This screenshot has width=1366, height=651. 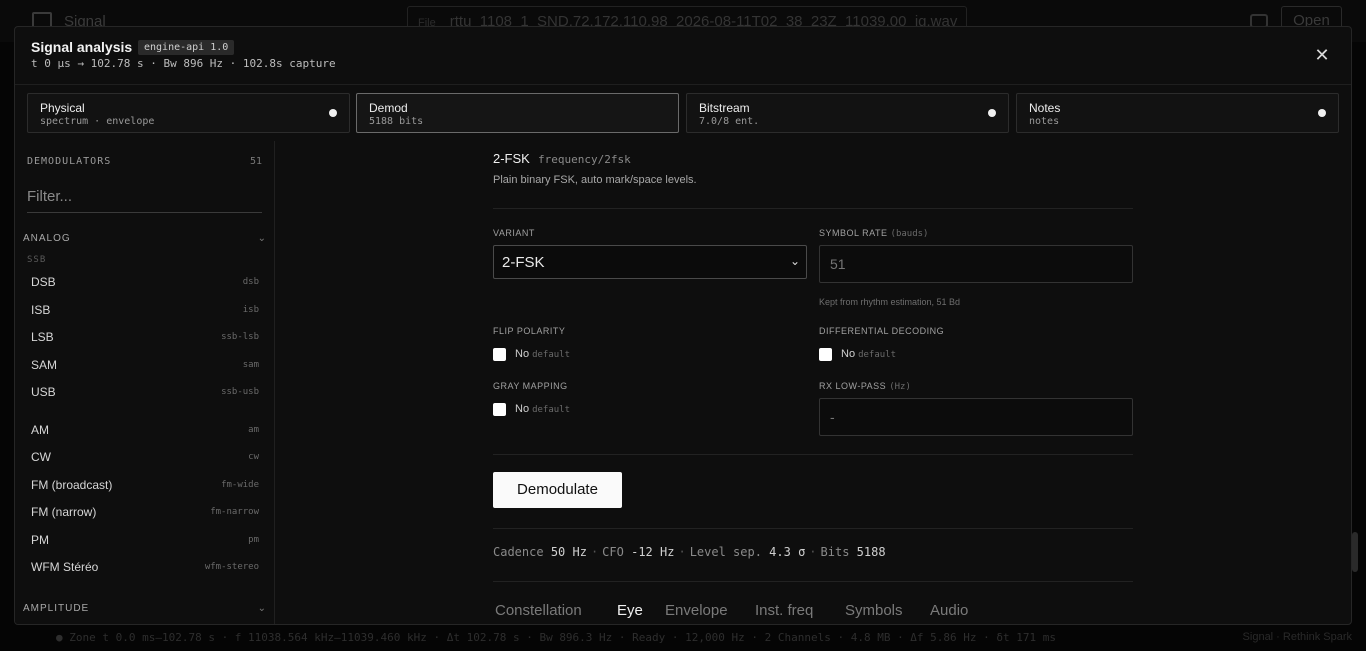 I want to click on subgroup-ssb: SSB, so click(x=37, y=260).